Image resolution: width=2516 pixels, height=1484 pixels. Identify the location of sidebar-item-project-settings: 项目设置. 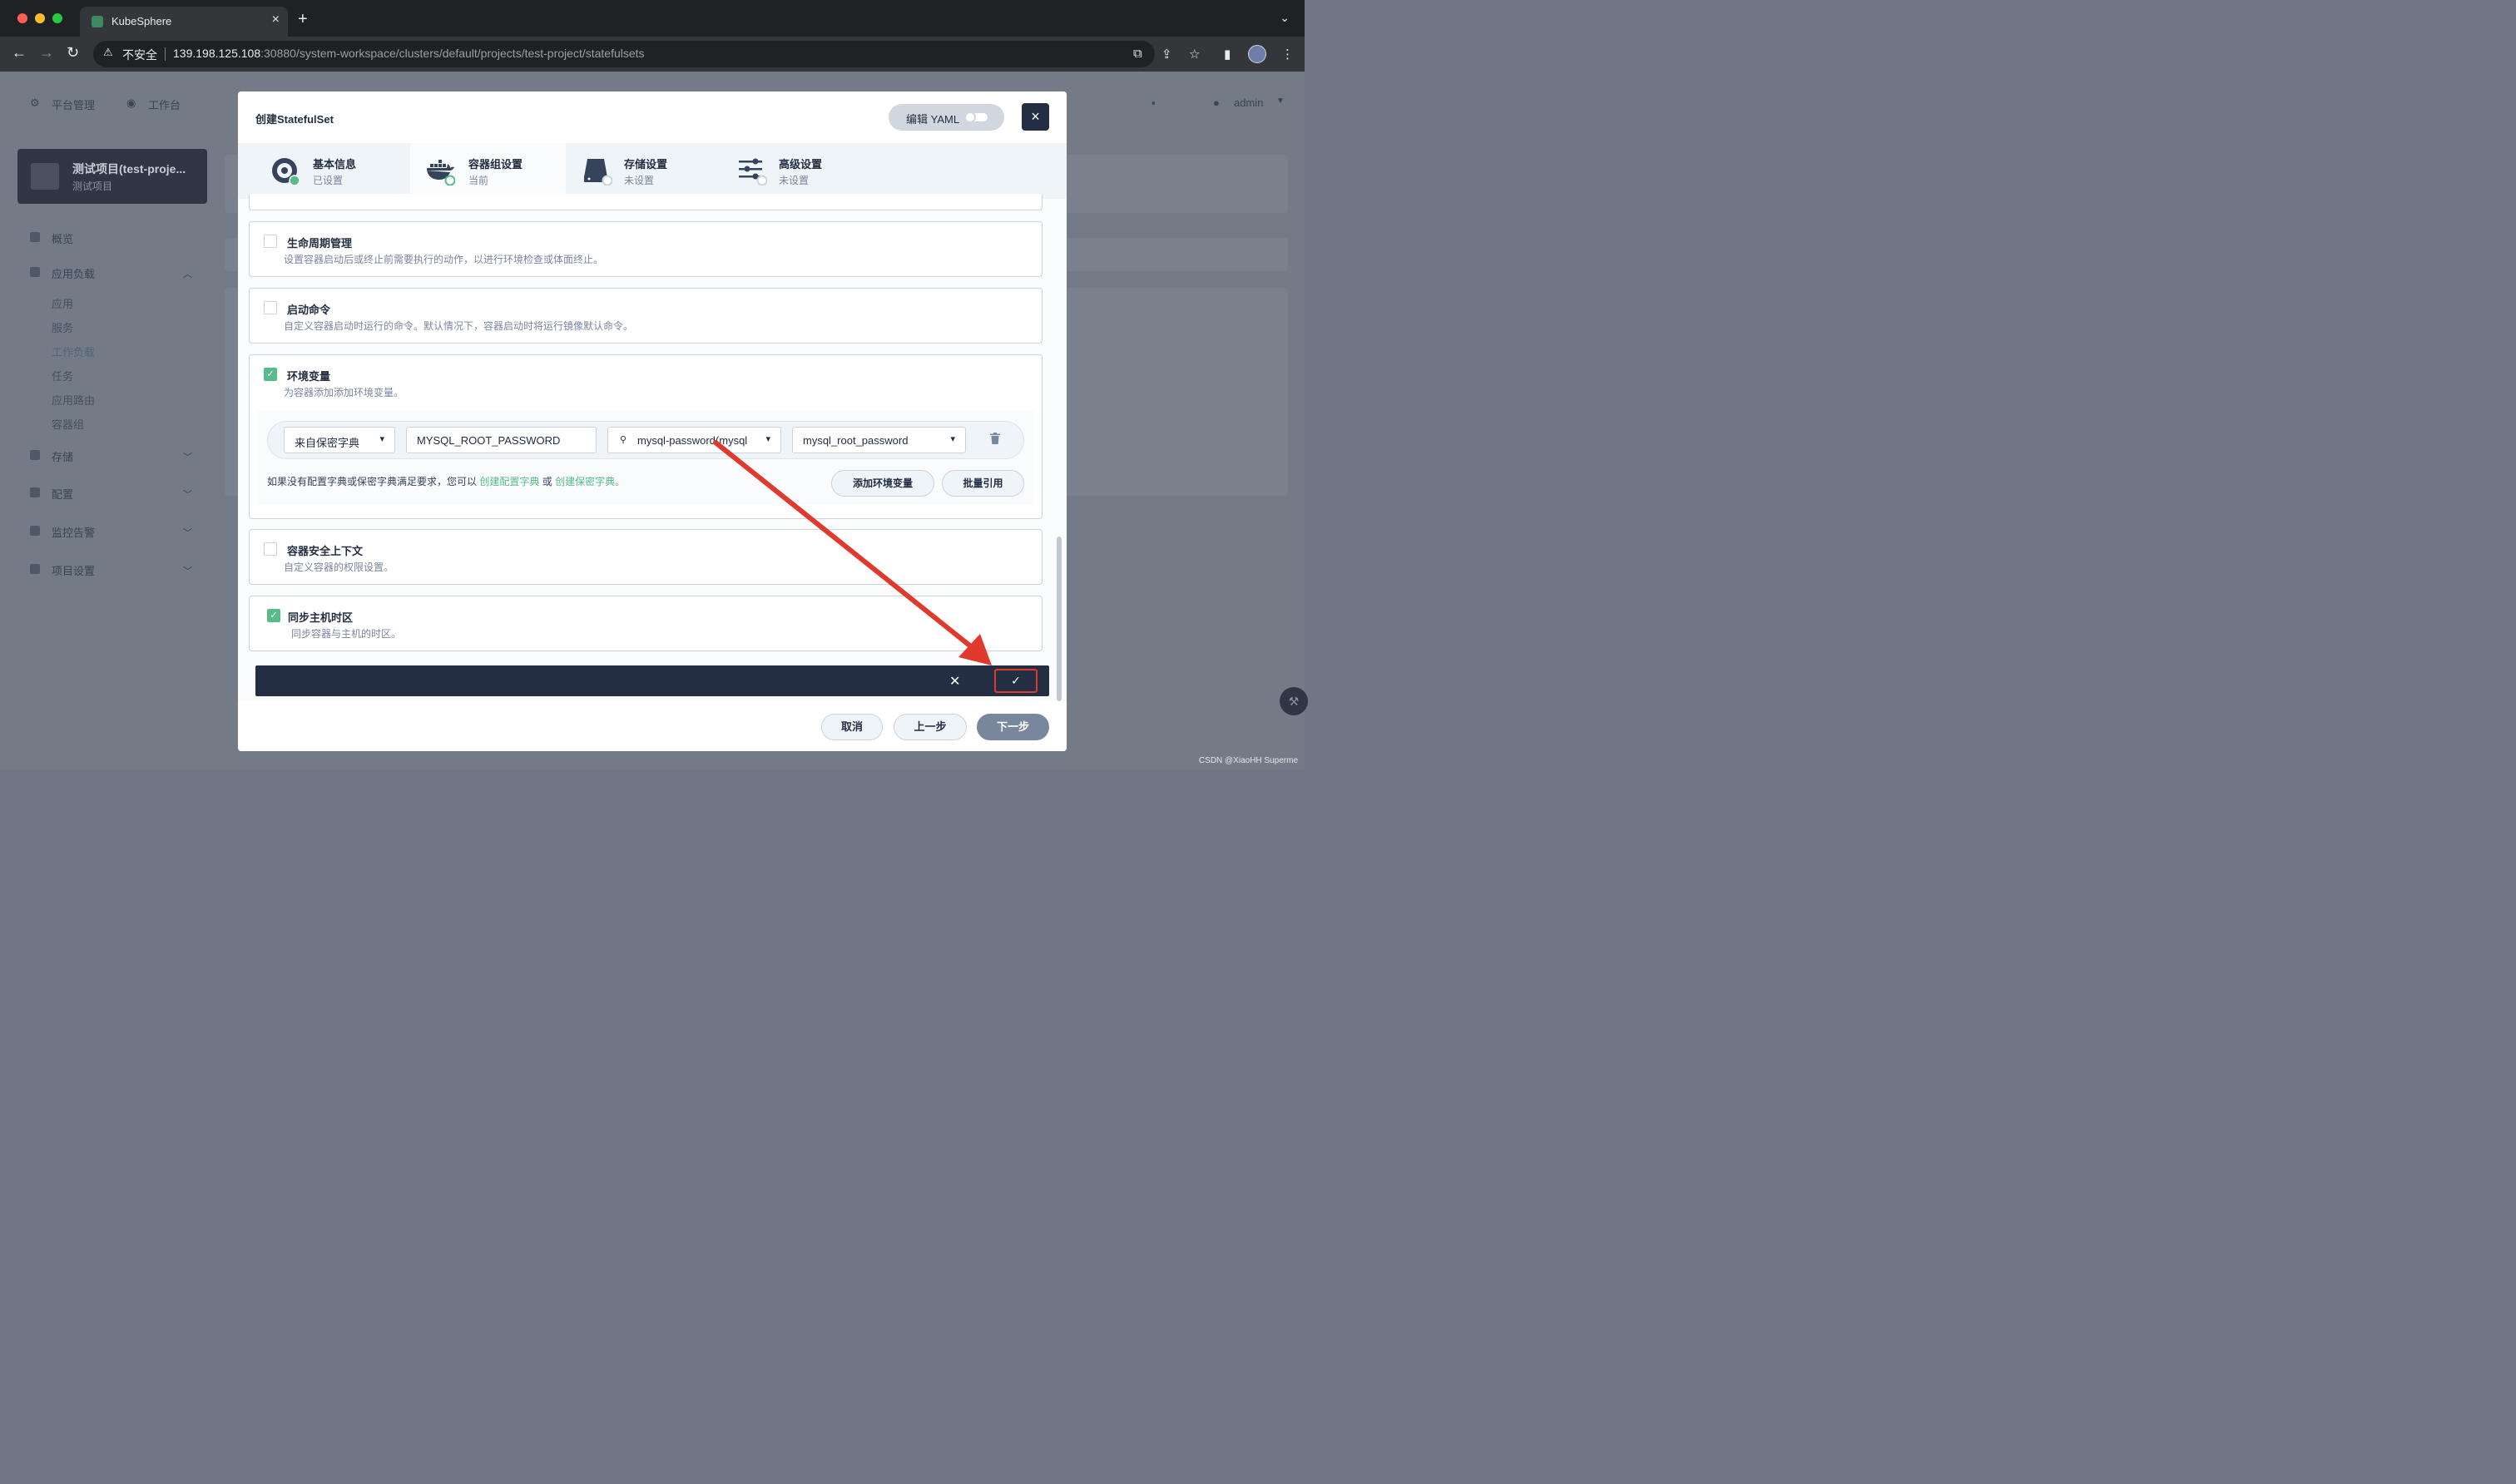
(74, 570).